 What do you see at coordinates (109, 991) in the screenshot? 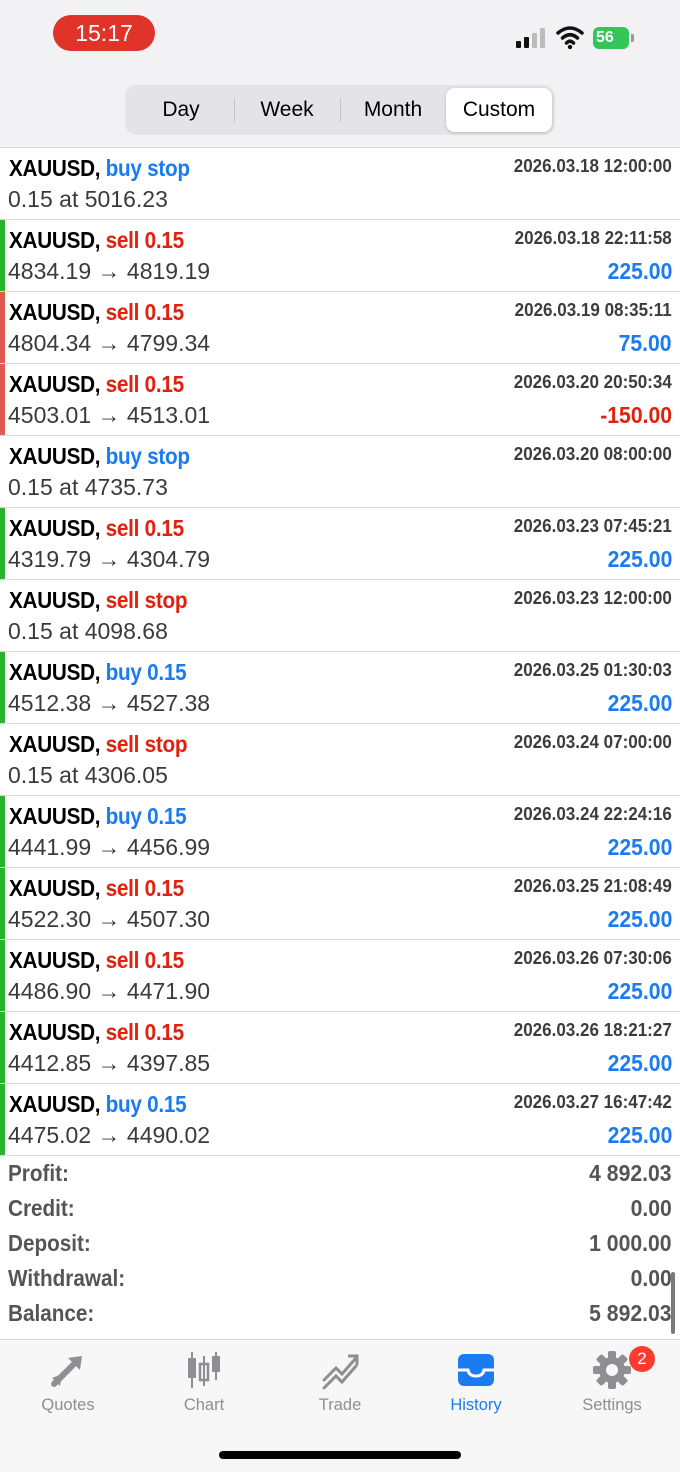
I see `trade-prices: 4486.90 → 4471.90` at bounding box center [109, 991].